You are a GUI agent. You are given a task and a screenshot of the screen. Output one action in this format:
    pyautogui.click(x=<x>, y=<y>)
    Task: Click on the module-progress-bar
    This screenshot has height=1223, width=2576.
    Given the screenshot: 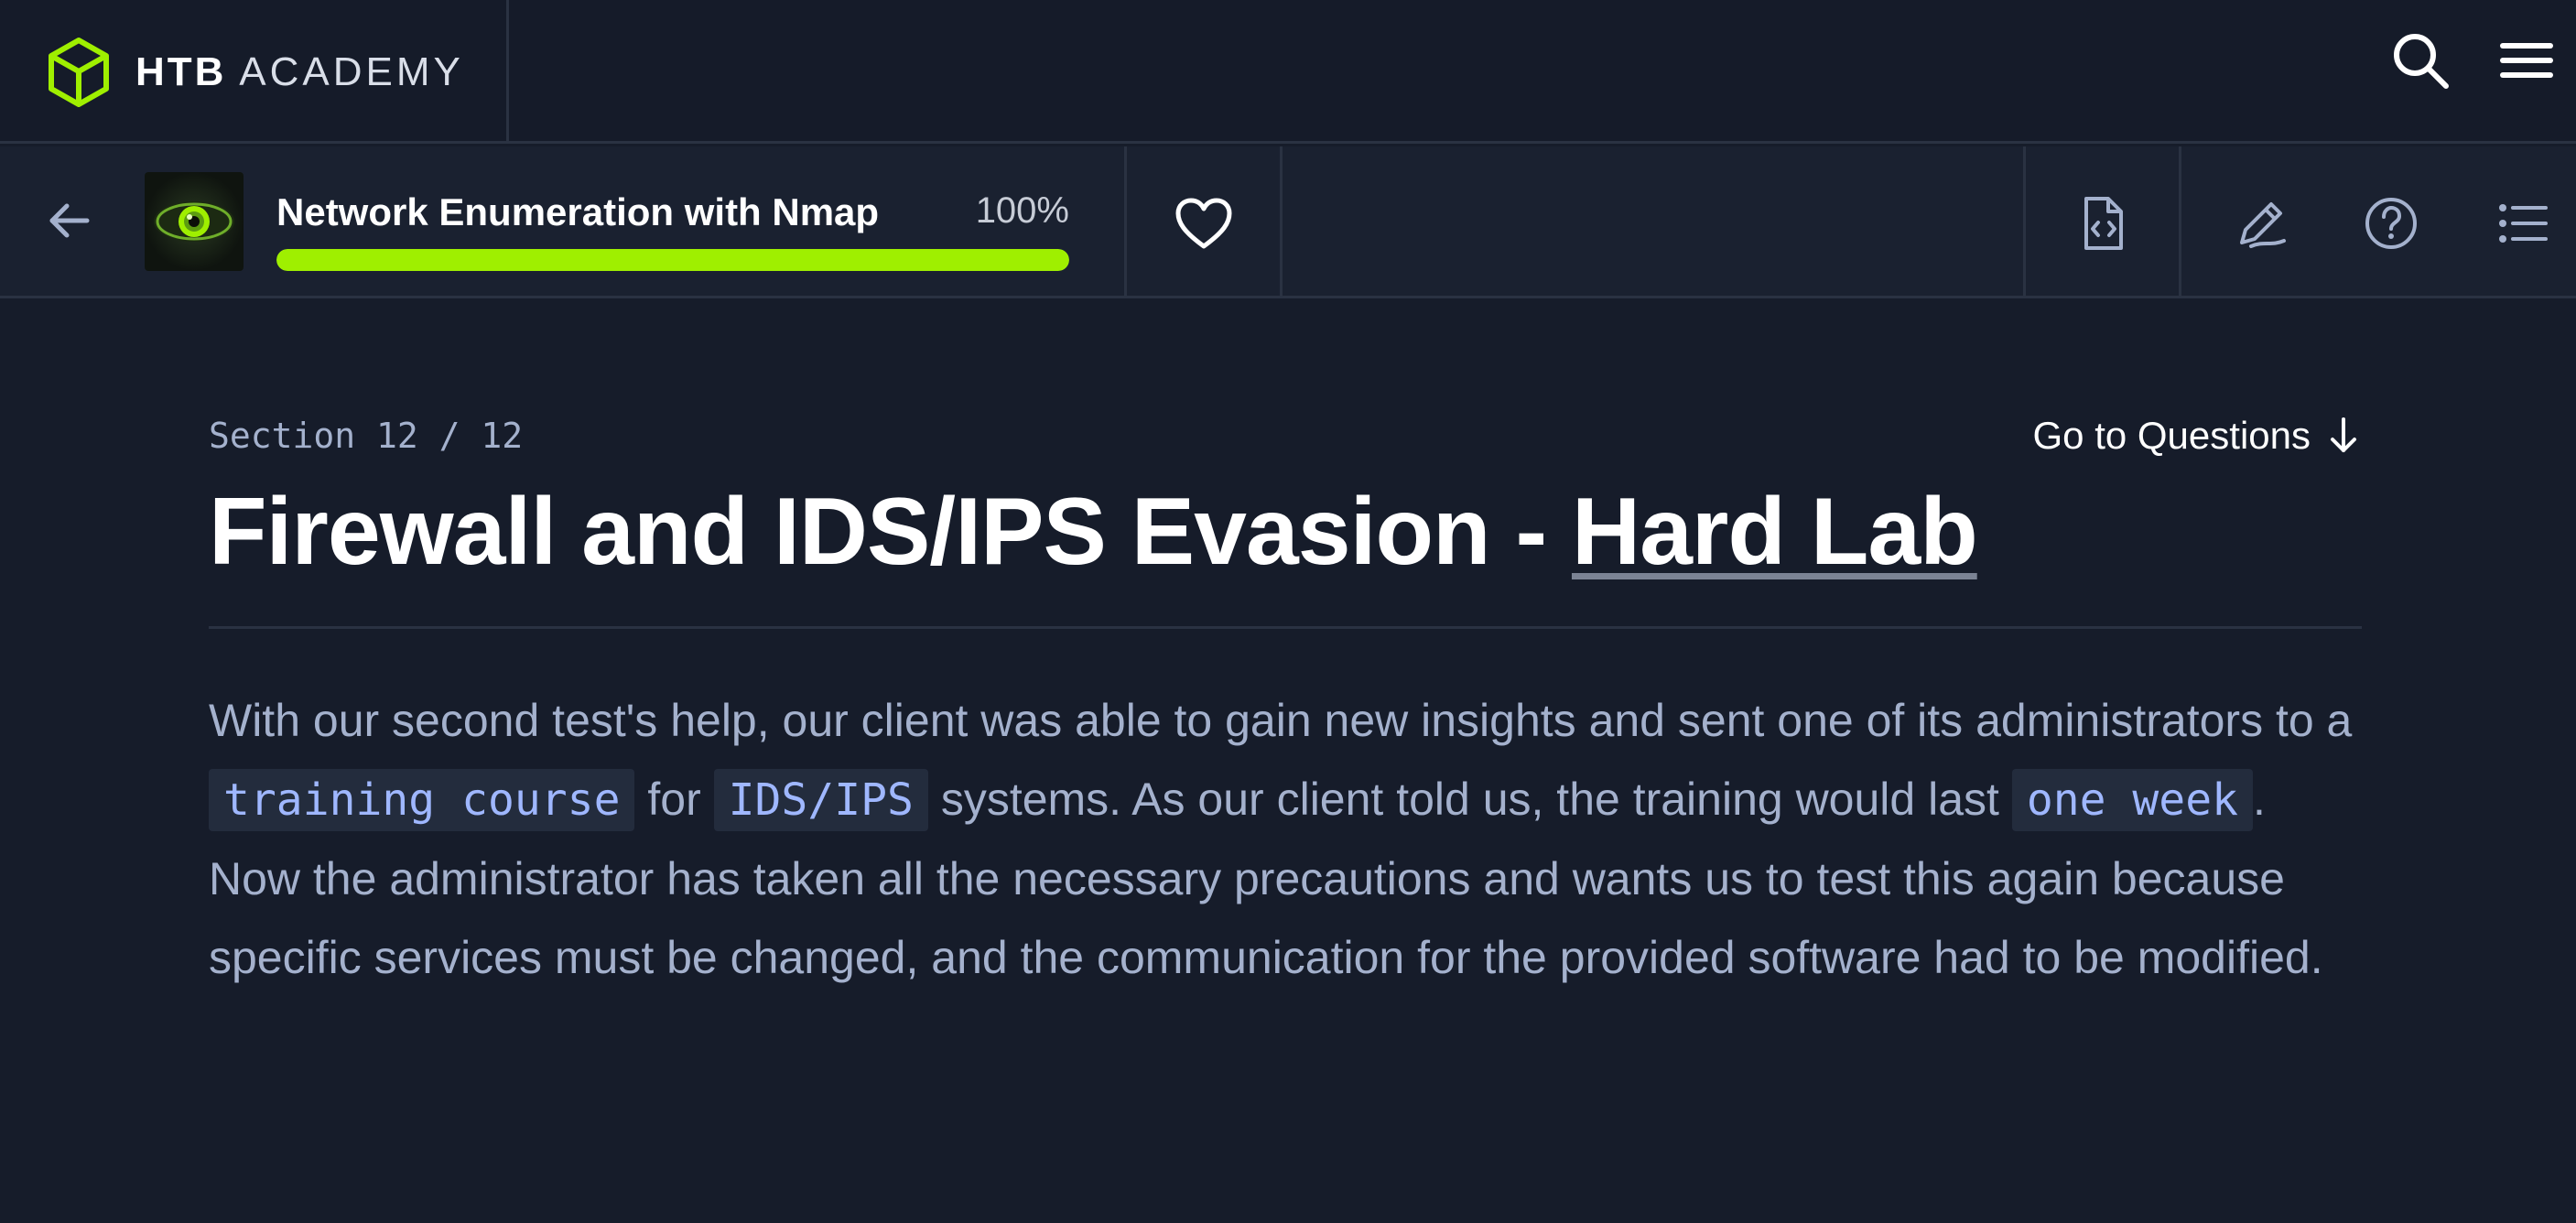 What is the action you would take?
    pyautogui.click(x=673, y=260)
    